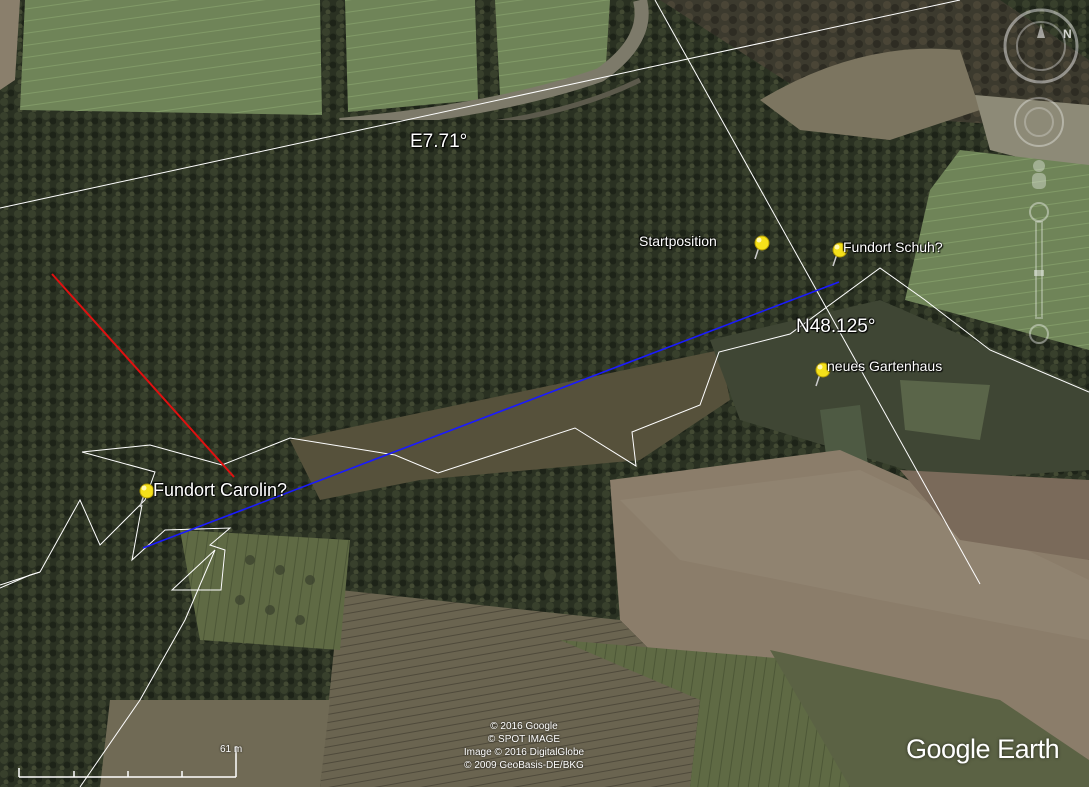 The width and height of the screenshot is (1089, 787). I want to click on compass-icon: N, so click(1041, 46).